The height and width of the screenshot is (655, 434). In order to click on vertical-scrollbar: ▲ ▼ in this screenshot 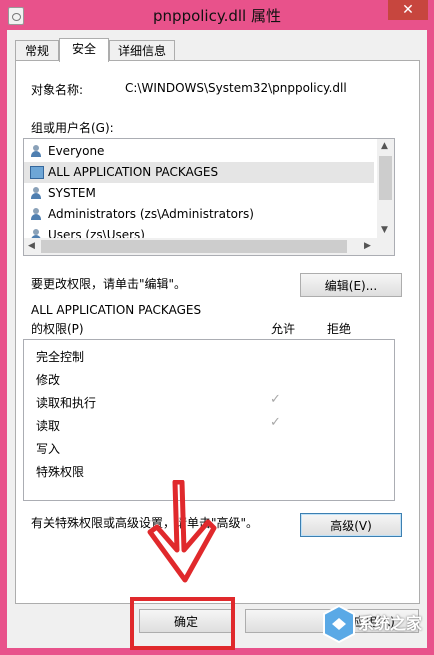, I will do `click(385, 188)`.